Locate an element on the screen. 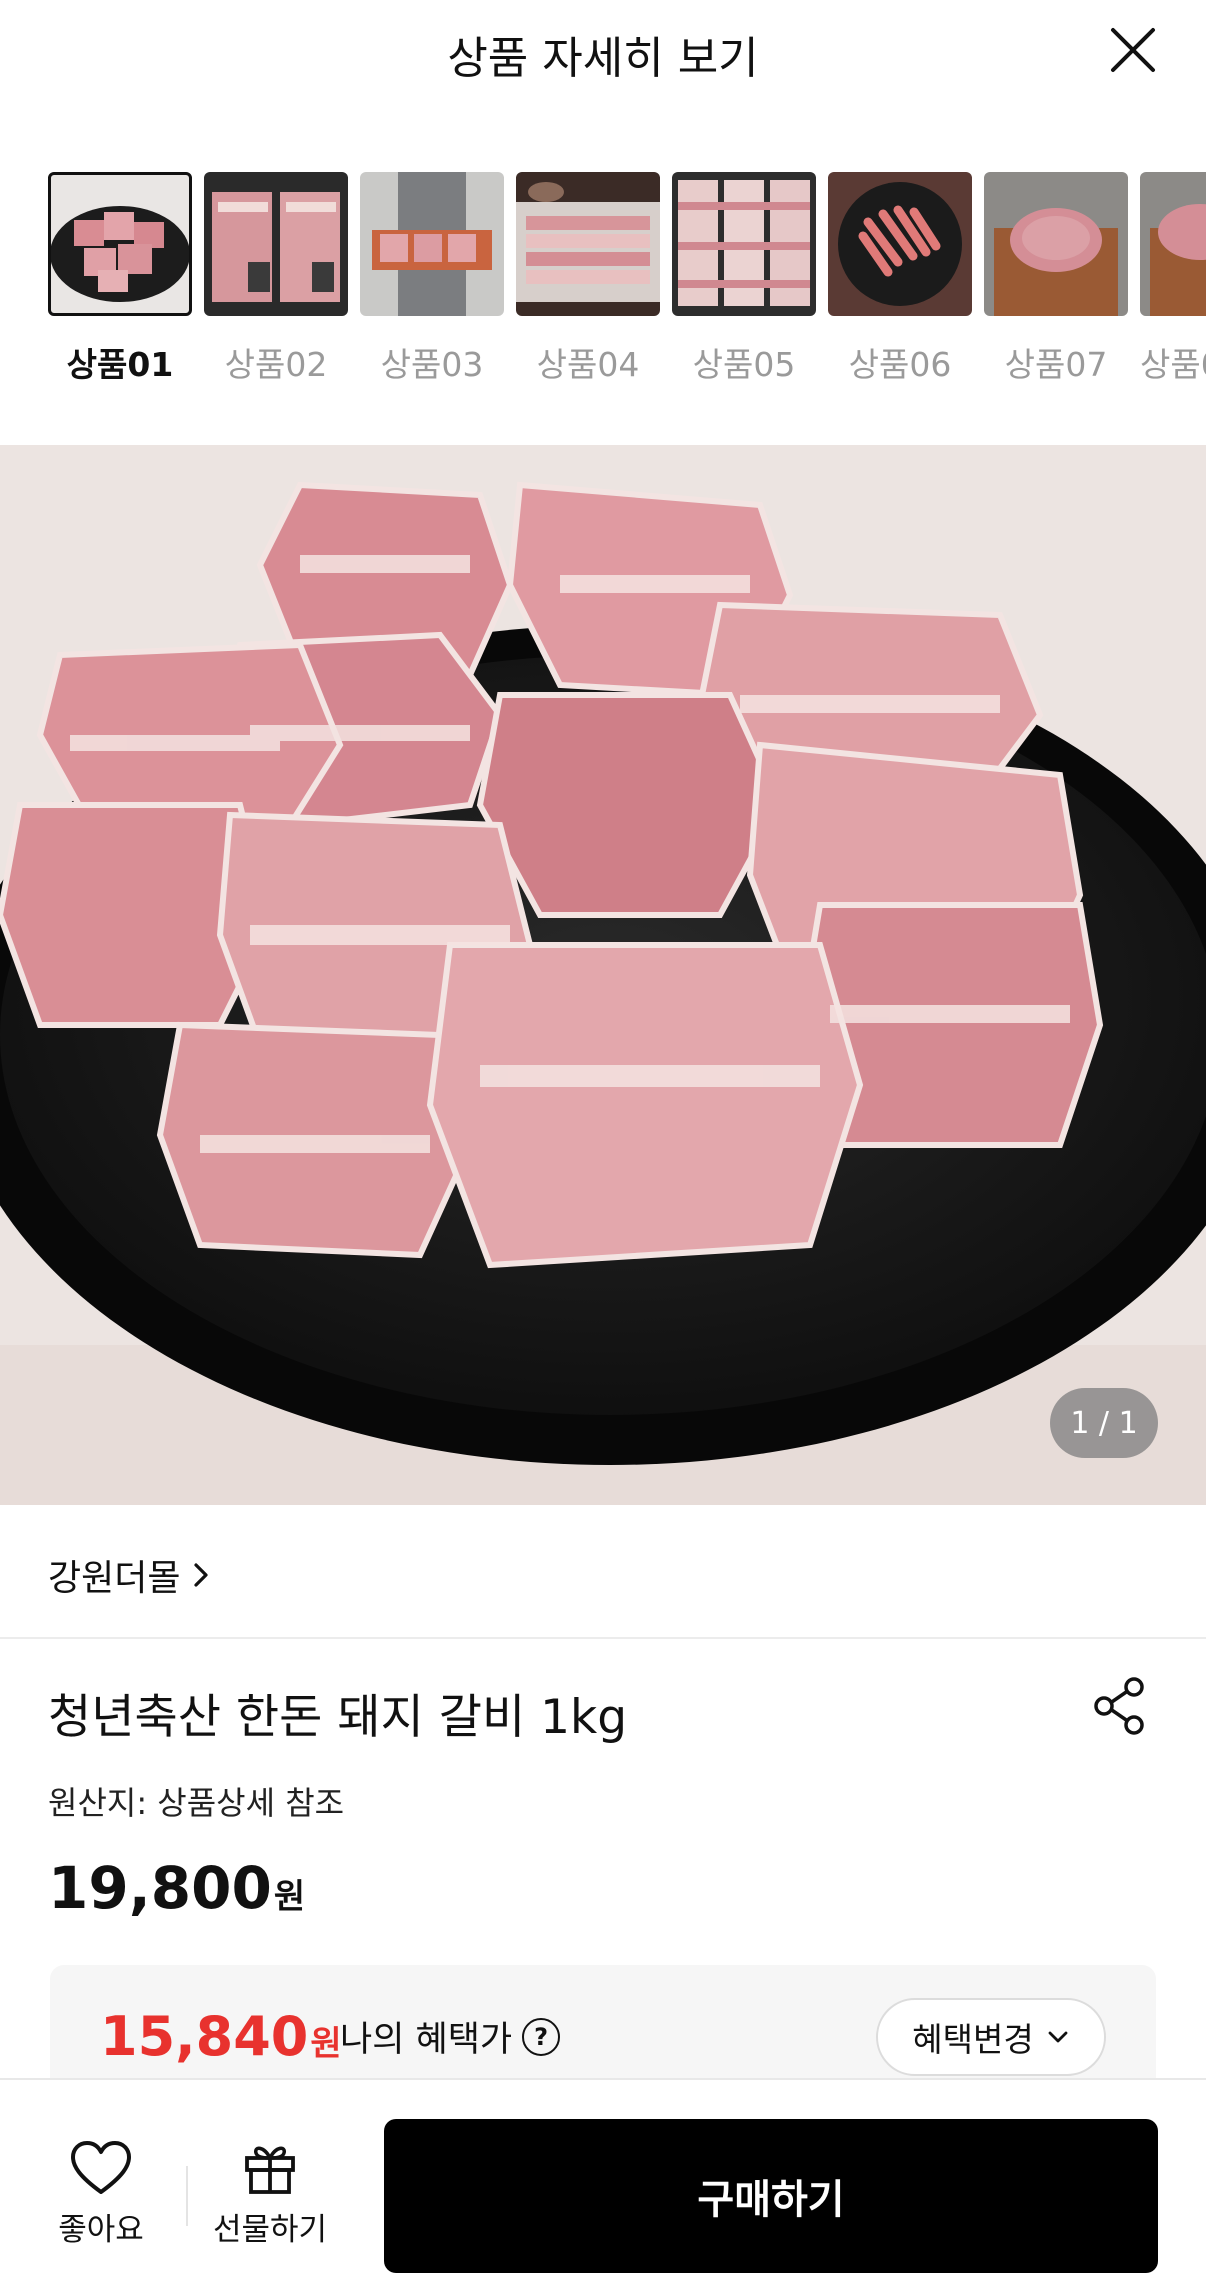 The width and height of the screenshot is (1206, 2287). gift-button: 선물하기 is located at coordinates (270, 2194).